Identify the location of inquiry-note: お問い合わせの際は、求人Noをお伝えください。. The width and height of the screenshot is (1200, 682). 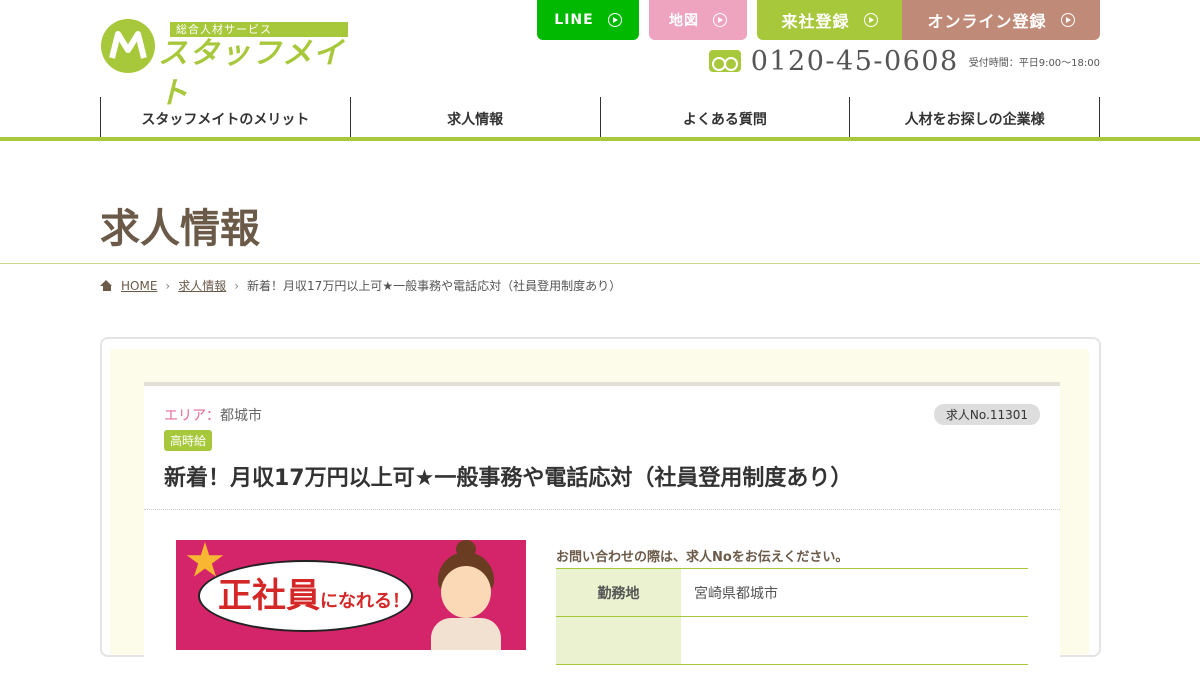
(702, 557).